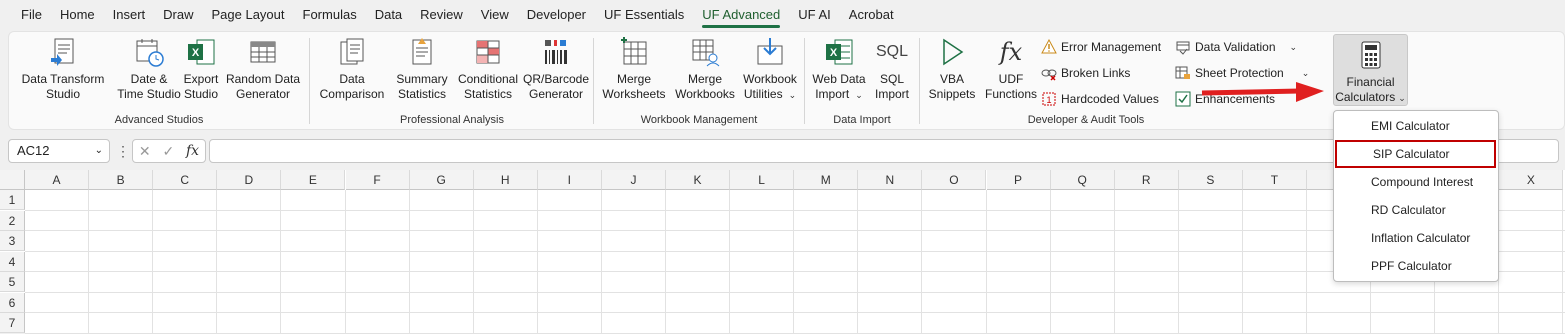  Describe the element at coordinates (377, 180) in the screenshot. I see `column-header: F` at that location.